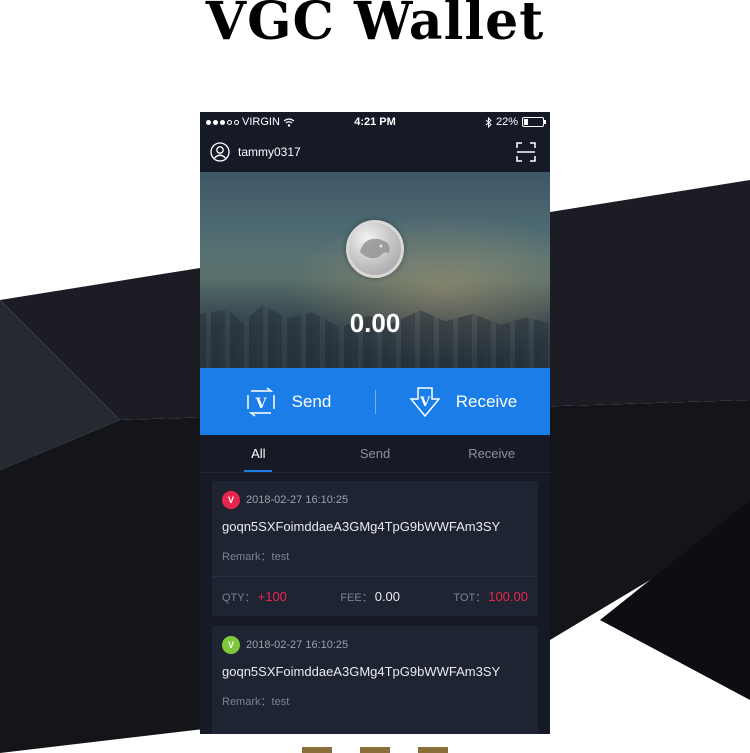  What do you see at coordinates (375, 323) in the screenshot?
I see `wallet-balance: 0.00` at bounding box center [375, 323].